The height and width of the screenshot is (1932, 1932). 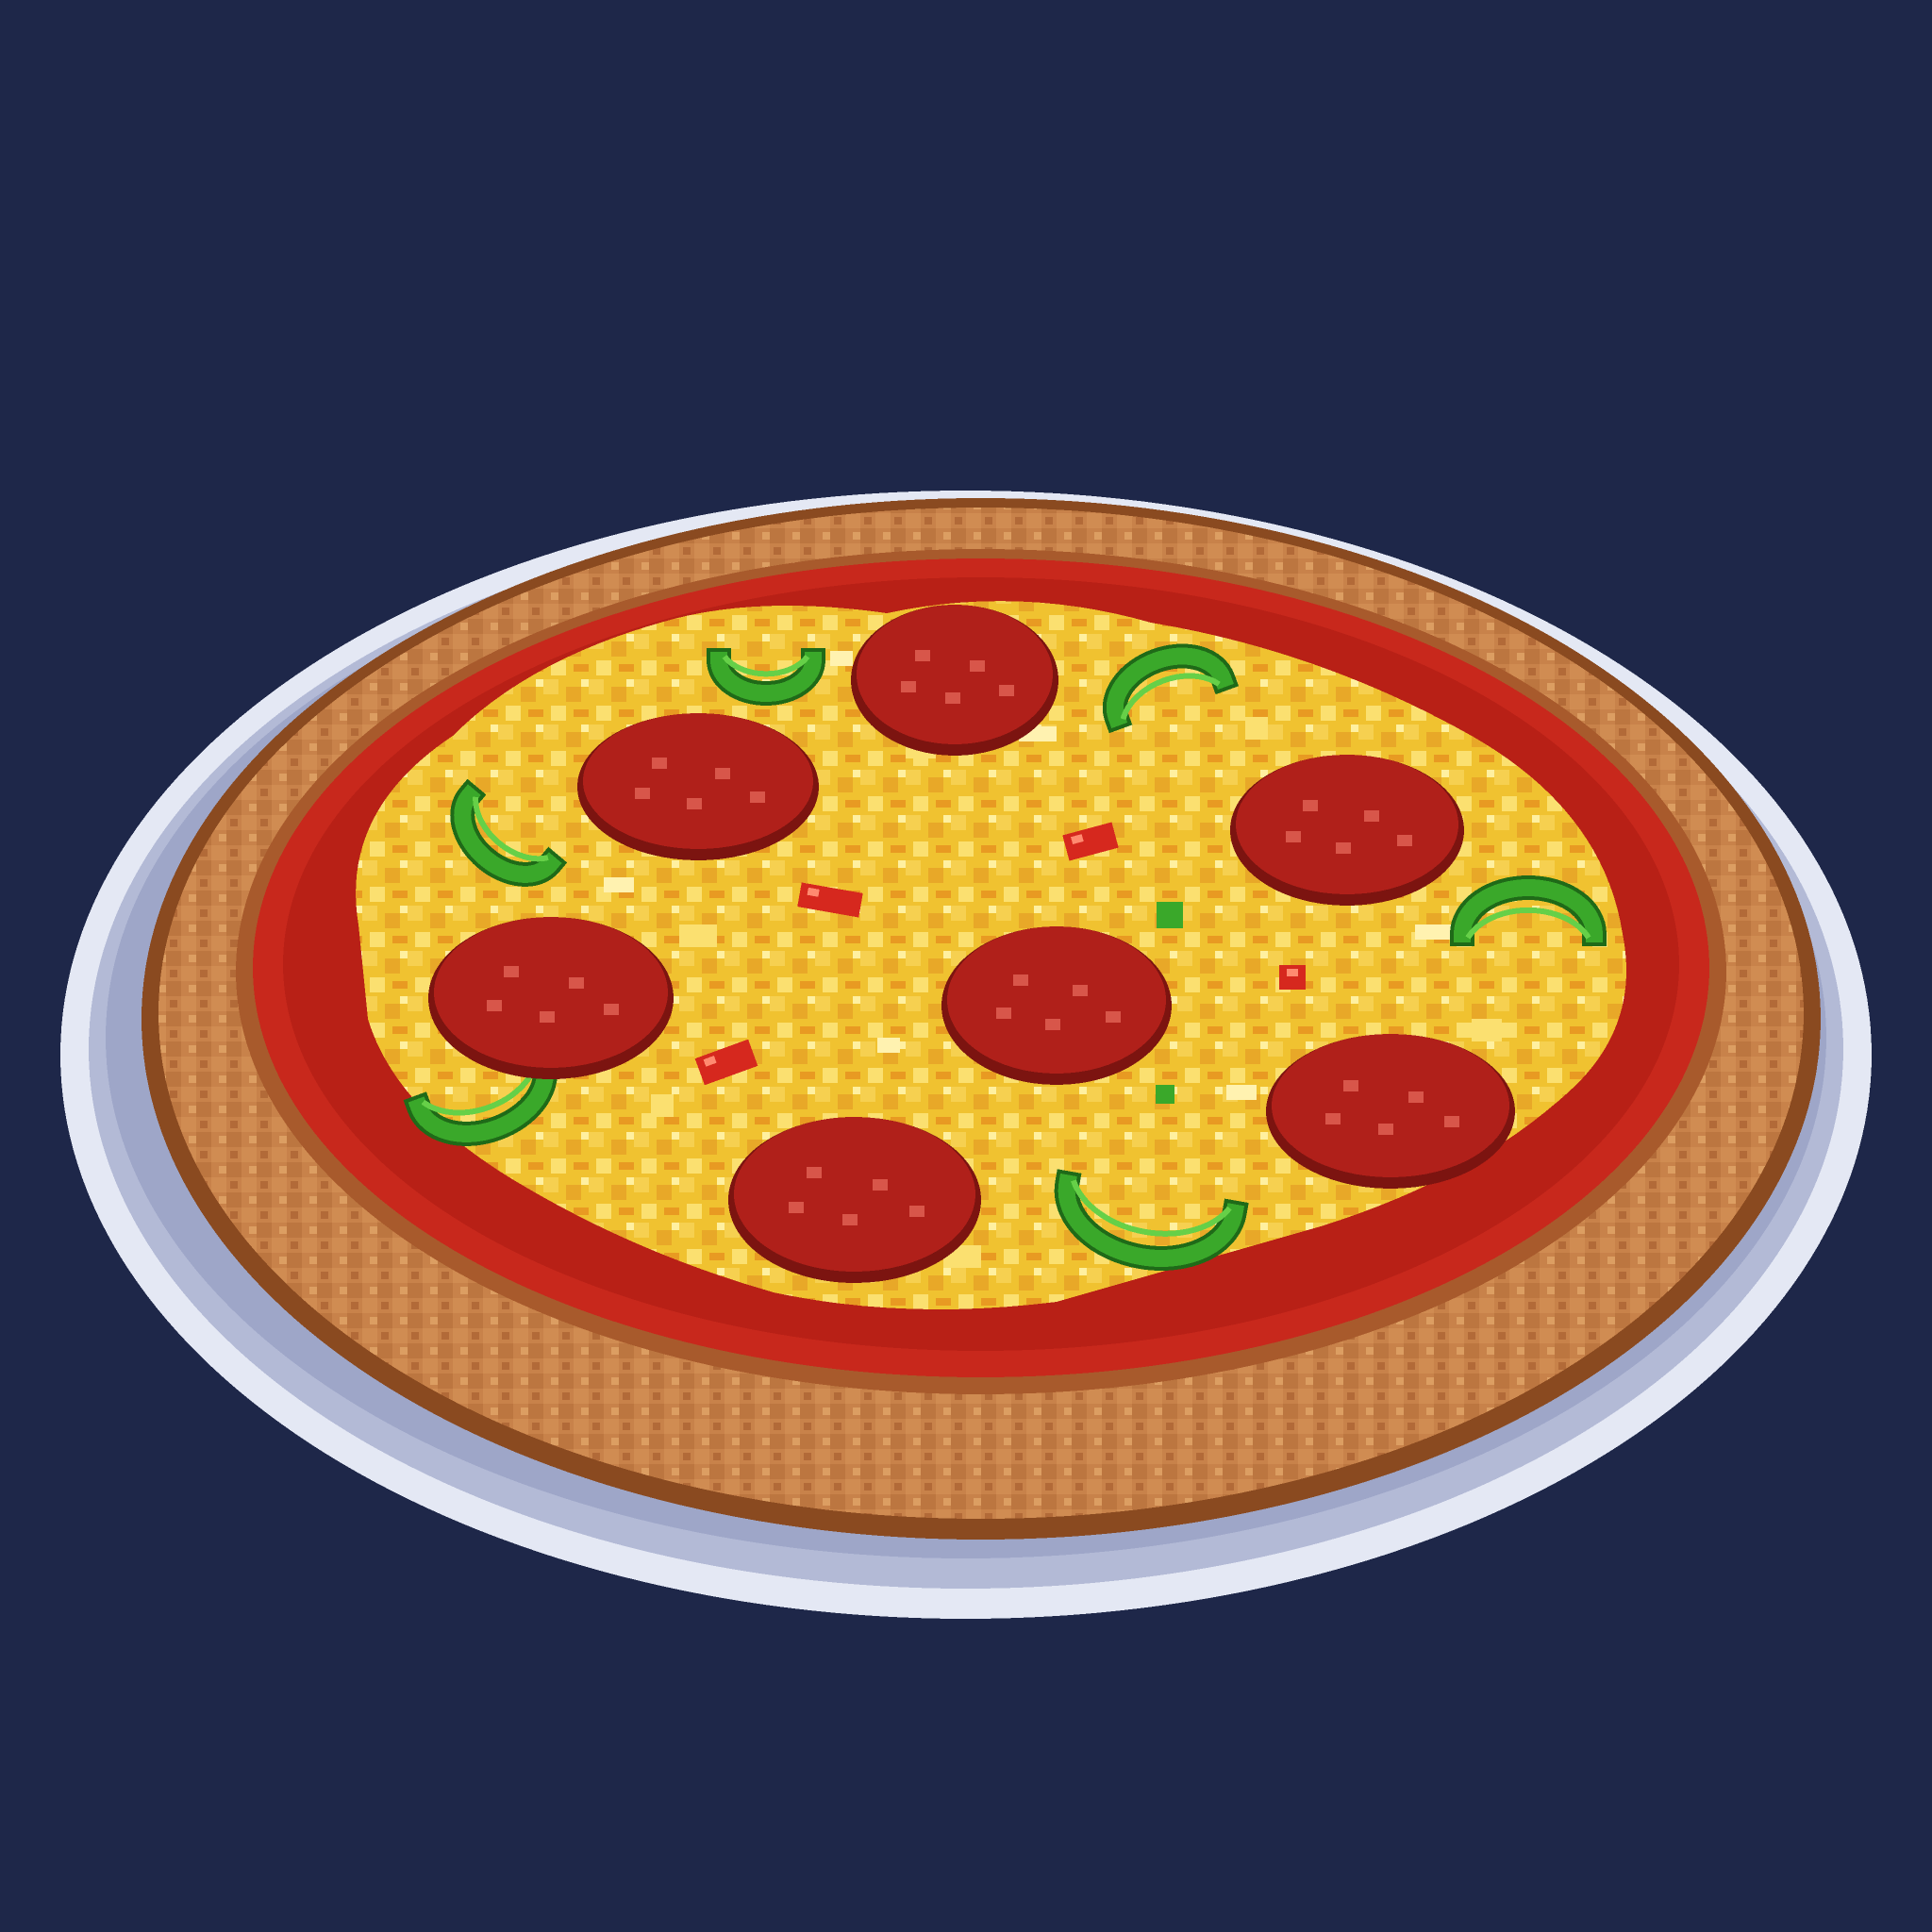 I want to click on red-pepper, so click(x=1292, y=978).